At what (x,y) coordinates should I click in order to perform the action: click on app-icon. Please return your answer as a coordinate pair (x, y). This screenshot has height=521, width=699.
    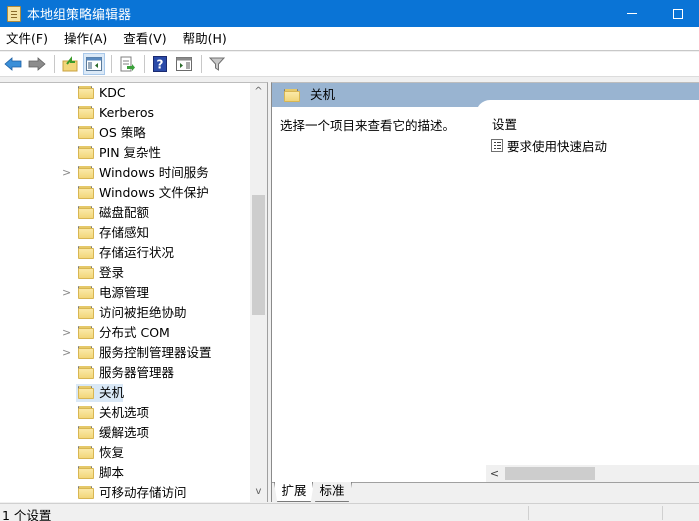
    Looking at the image, I should click on (14, 13).